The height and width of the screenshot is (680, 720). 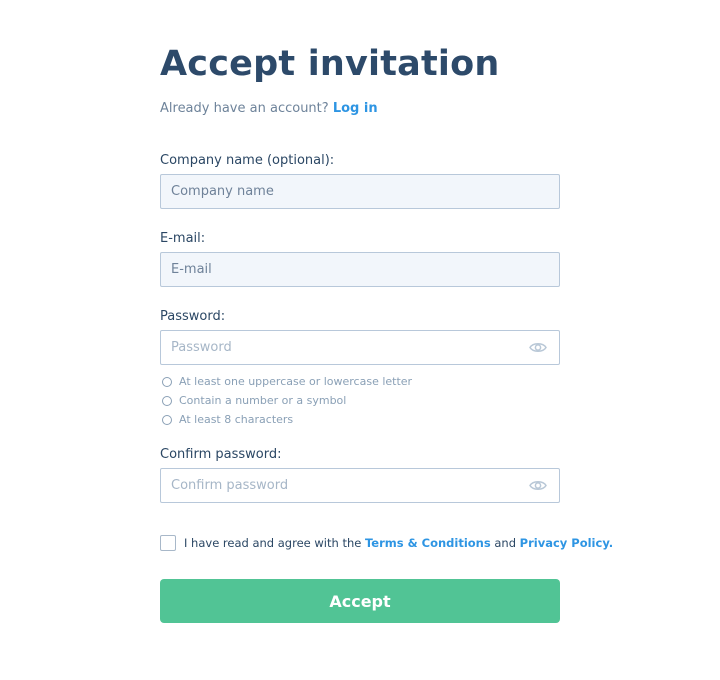 What do you see at coordinates (183, 238) in the screenshot?
I see `email-label: E-mail:` at bounding box center [183, 238].